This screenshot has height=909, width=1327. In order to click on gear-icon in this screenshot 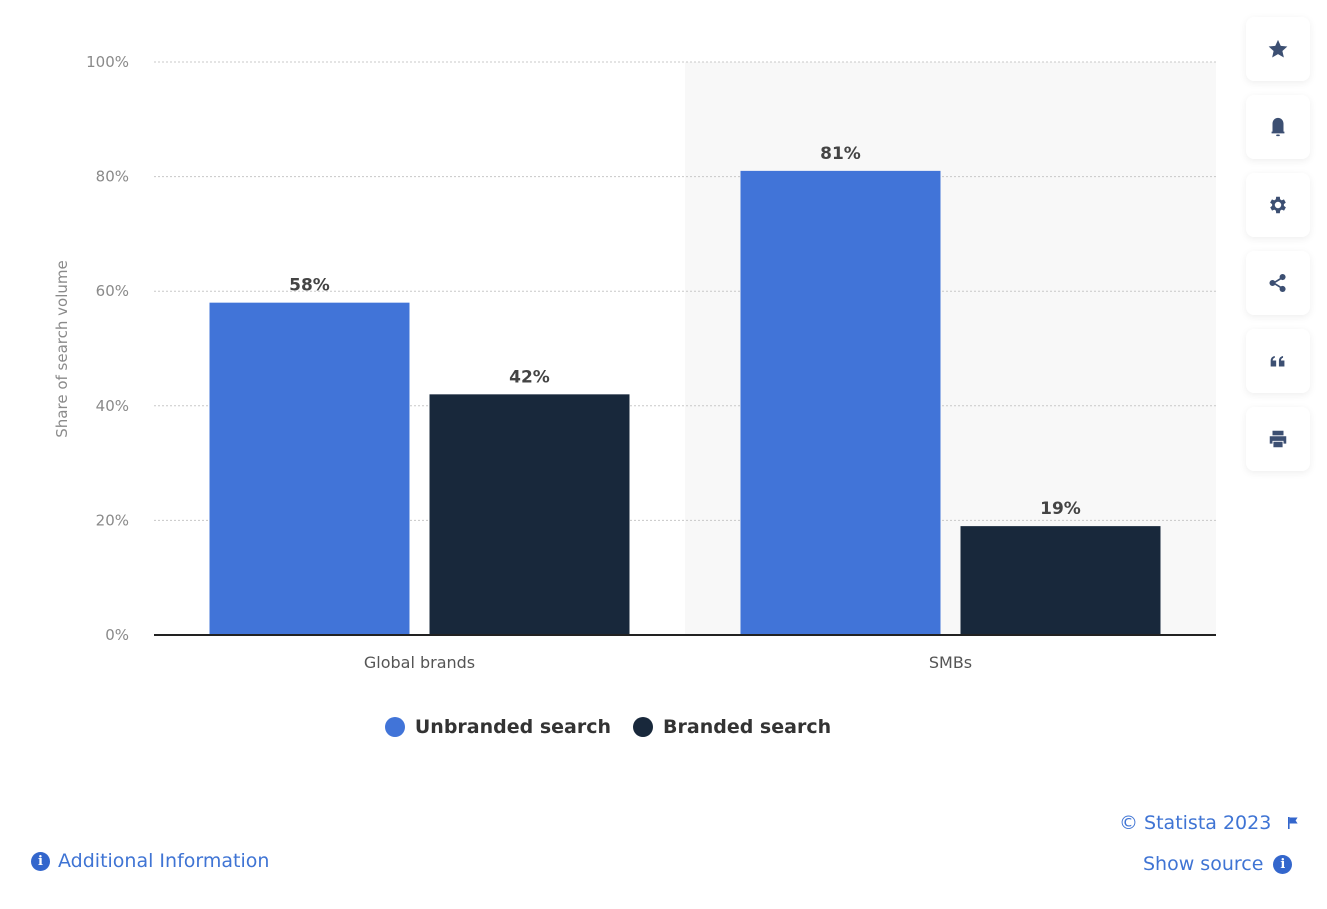, I will do `click(1278, 205)`.